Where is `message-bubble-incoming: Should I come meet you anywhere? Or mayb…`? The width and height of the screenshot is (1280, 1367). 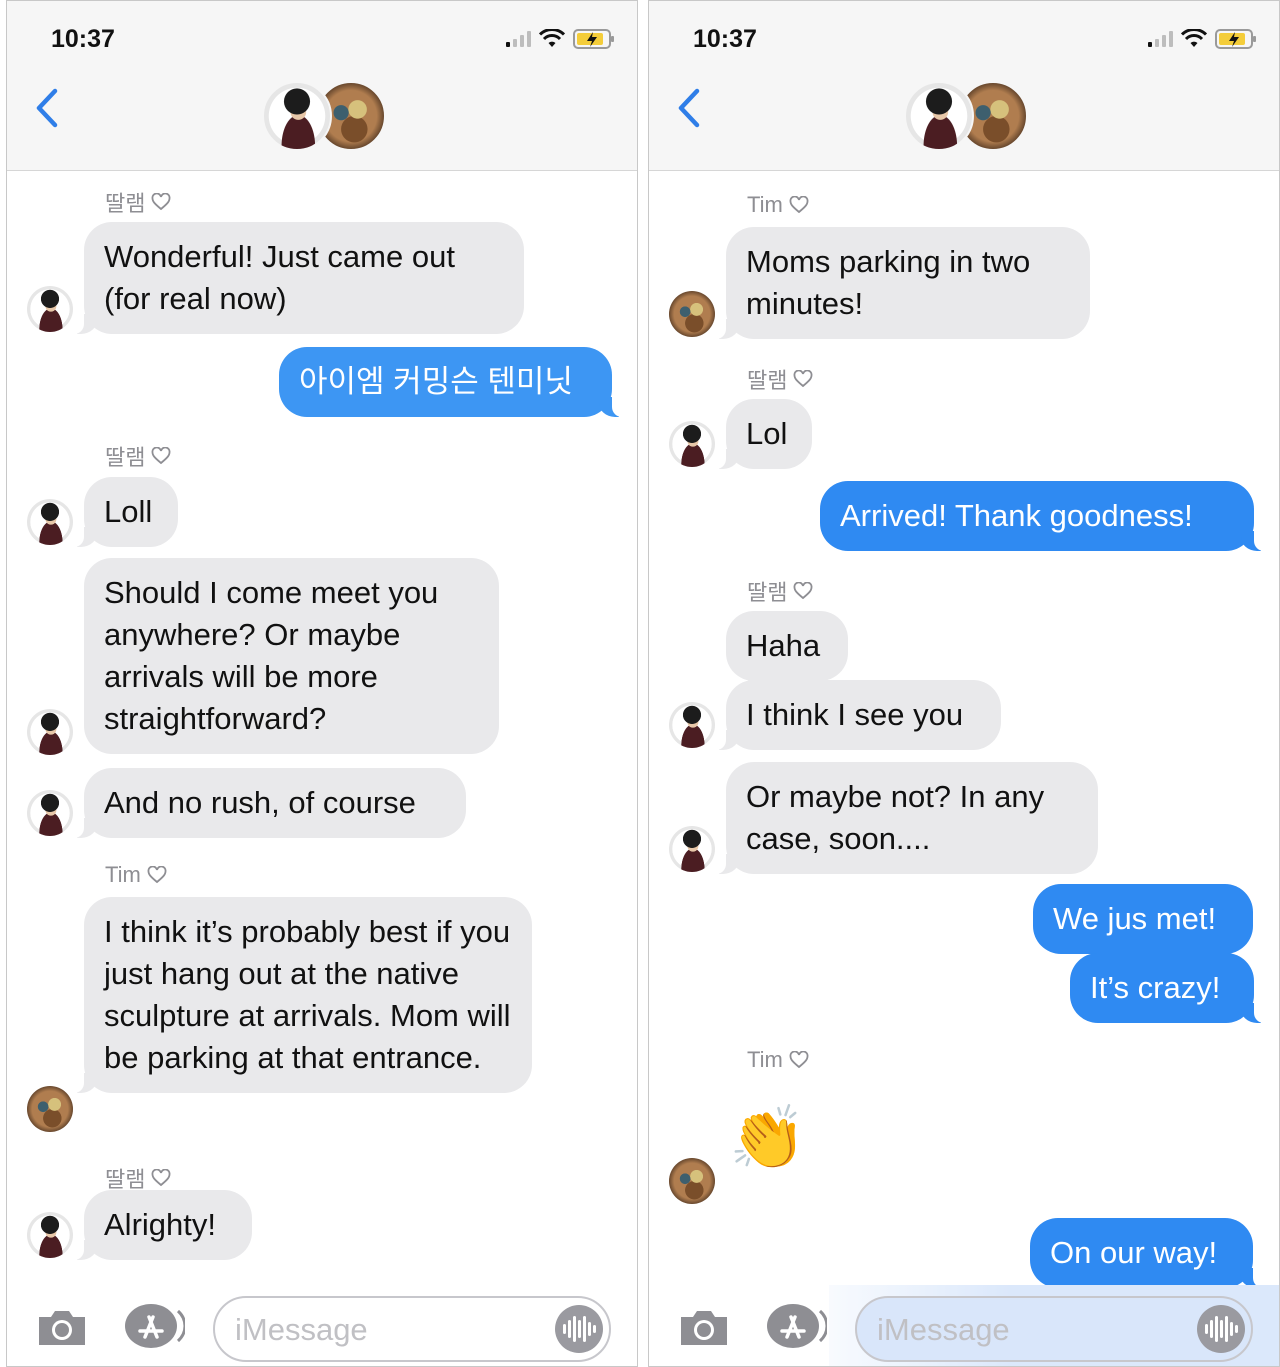 message-bubble-incoming: Should I come meet you anywhere? Or mayb… is located at coordinates (291, 656).